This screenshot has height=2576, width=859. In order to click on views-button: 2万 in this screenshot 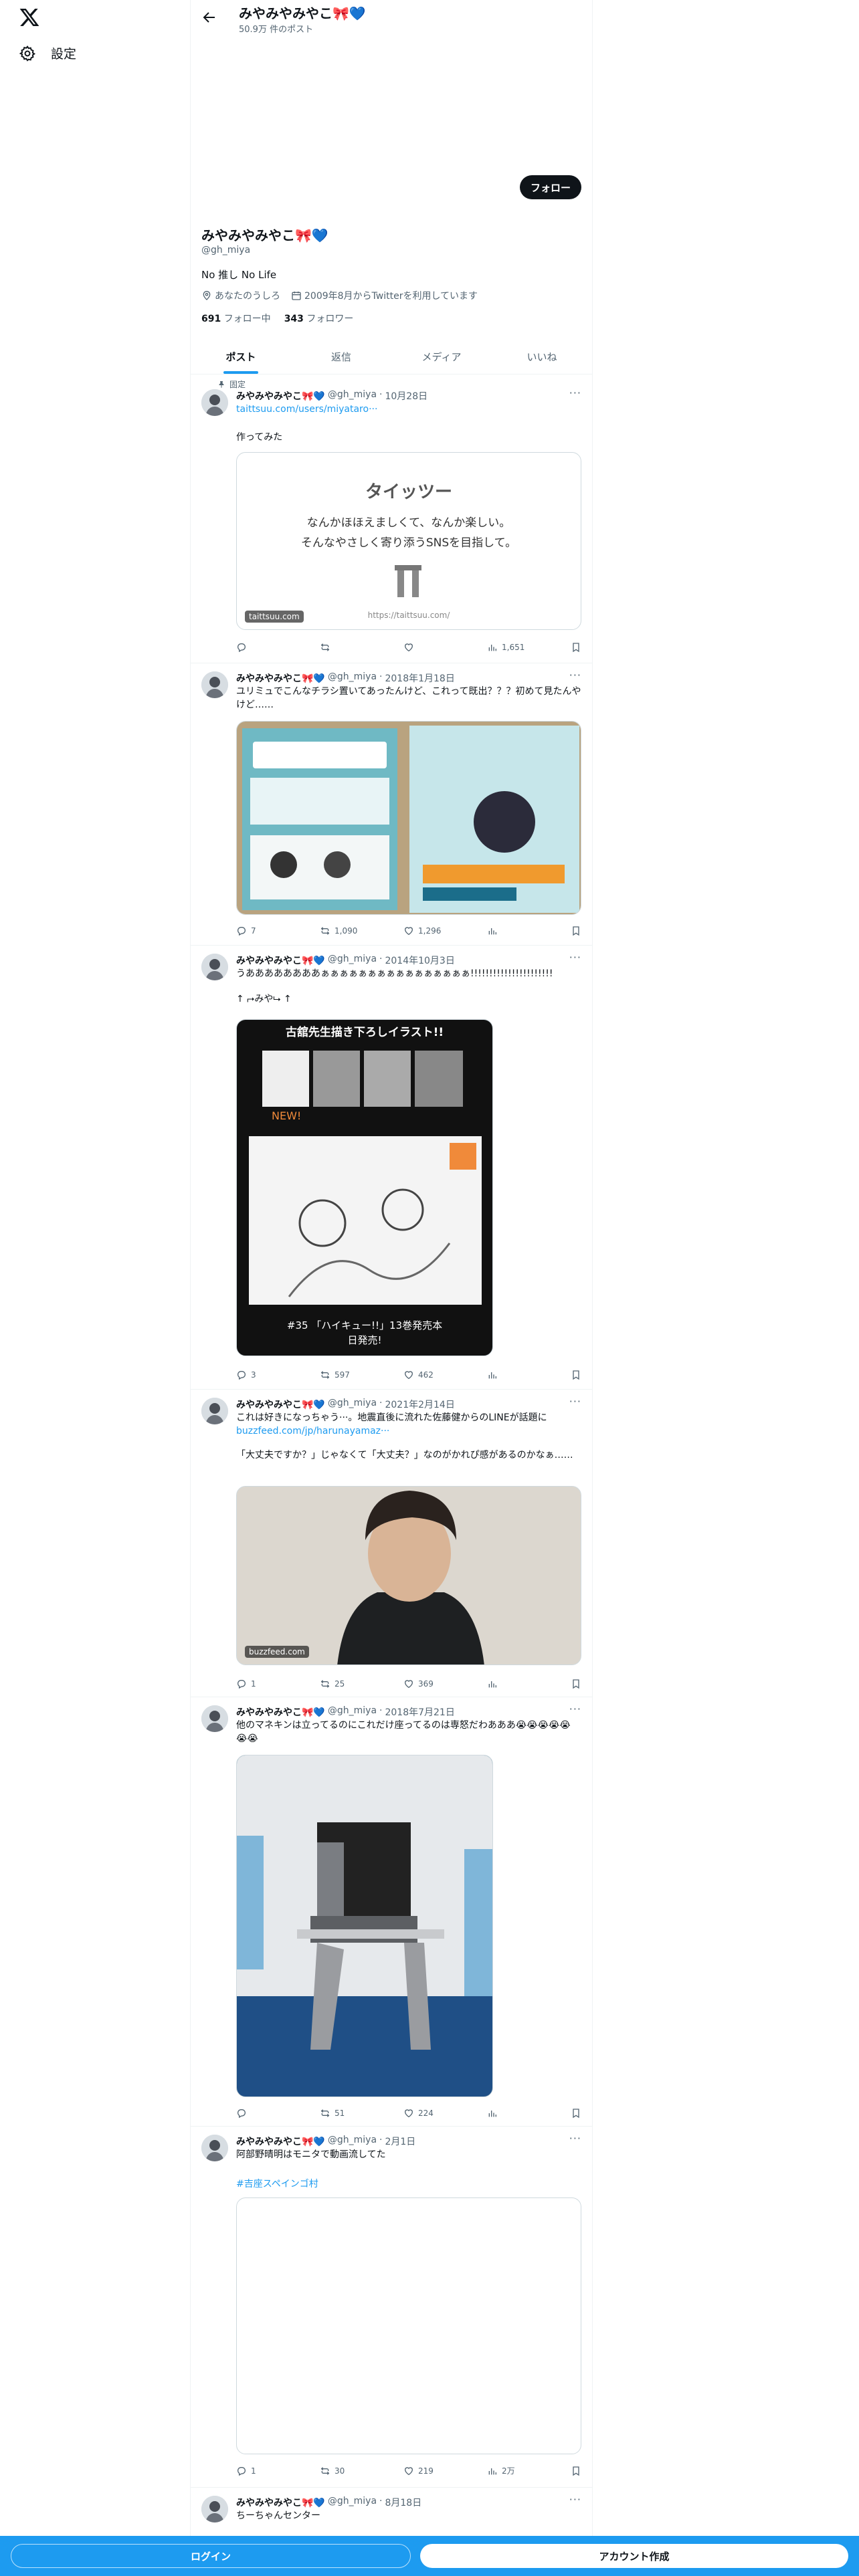, I will do `click(507, 2470)`.